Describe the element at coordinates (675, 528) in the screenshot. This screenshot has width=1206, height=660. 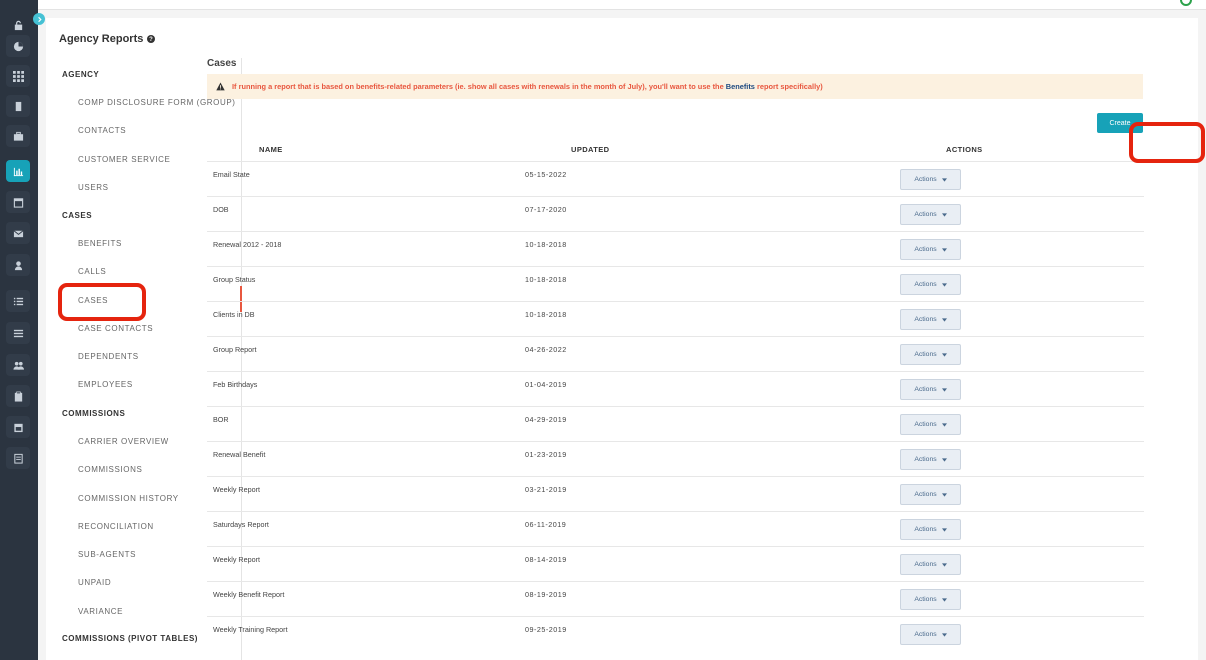
I see `table-row: Saturdays Report 06-11-2019 Actions` at that location.